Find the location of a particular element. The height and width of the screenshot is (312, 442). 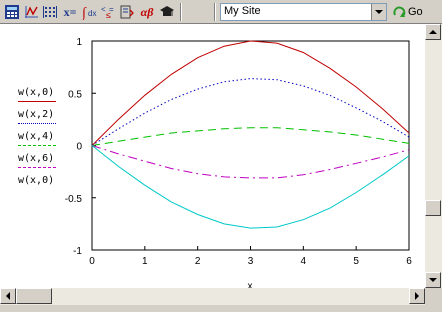

chevron-left-icon is located at coordinates (7, 296).